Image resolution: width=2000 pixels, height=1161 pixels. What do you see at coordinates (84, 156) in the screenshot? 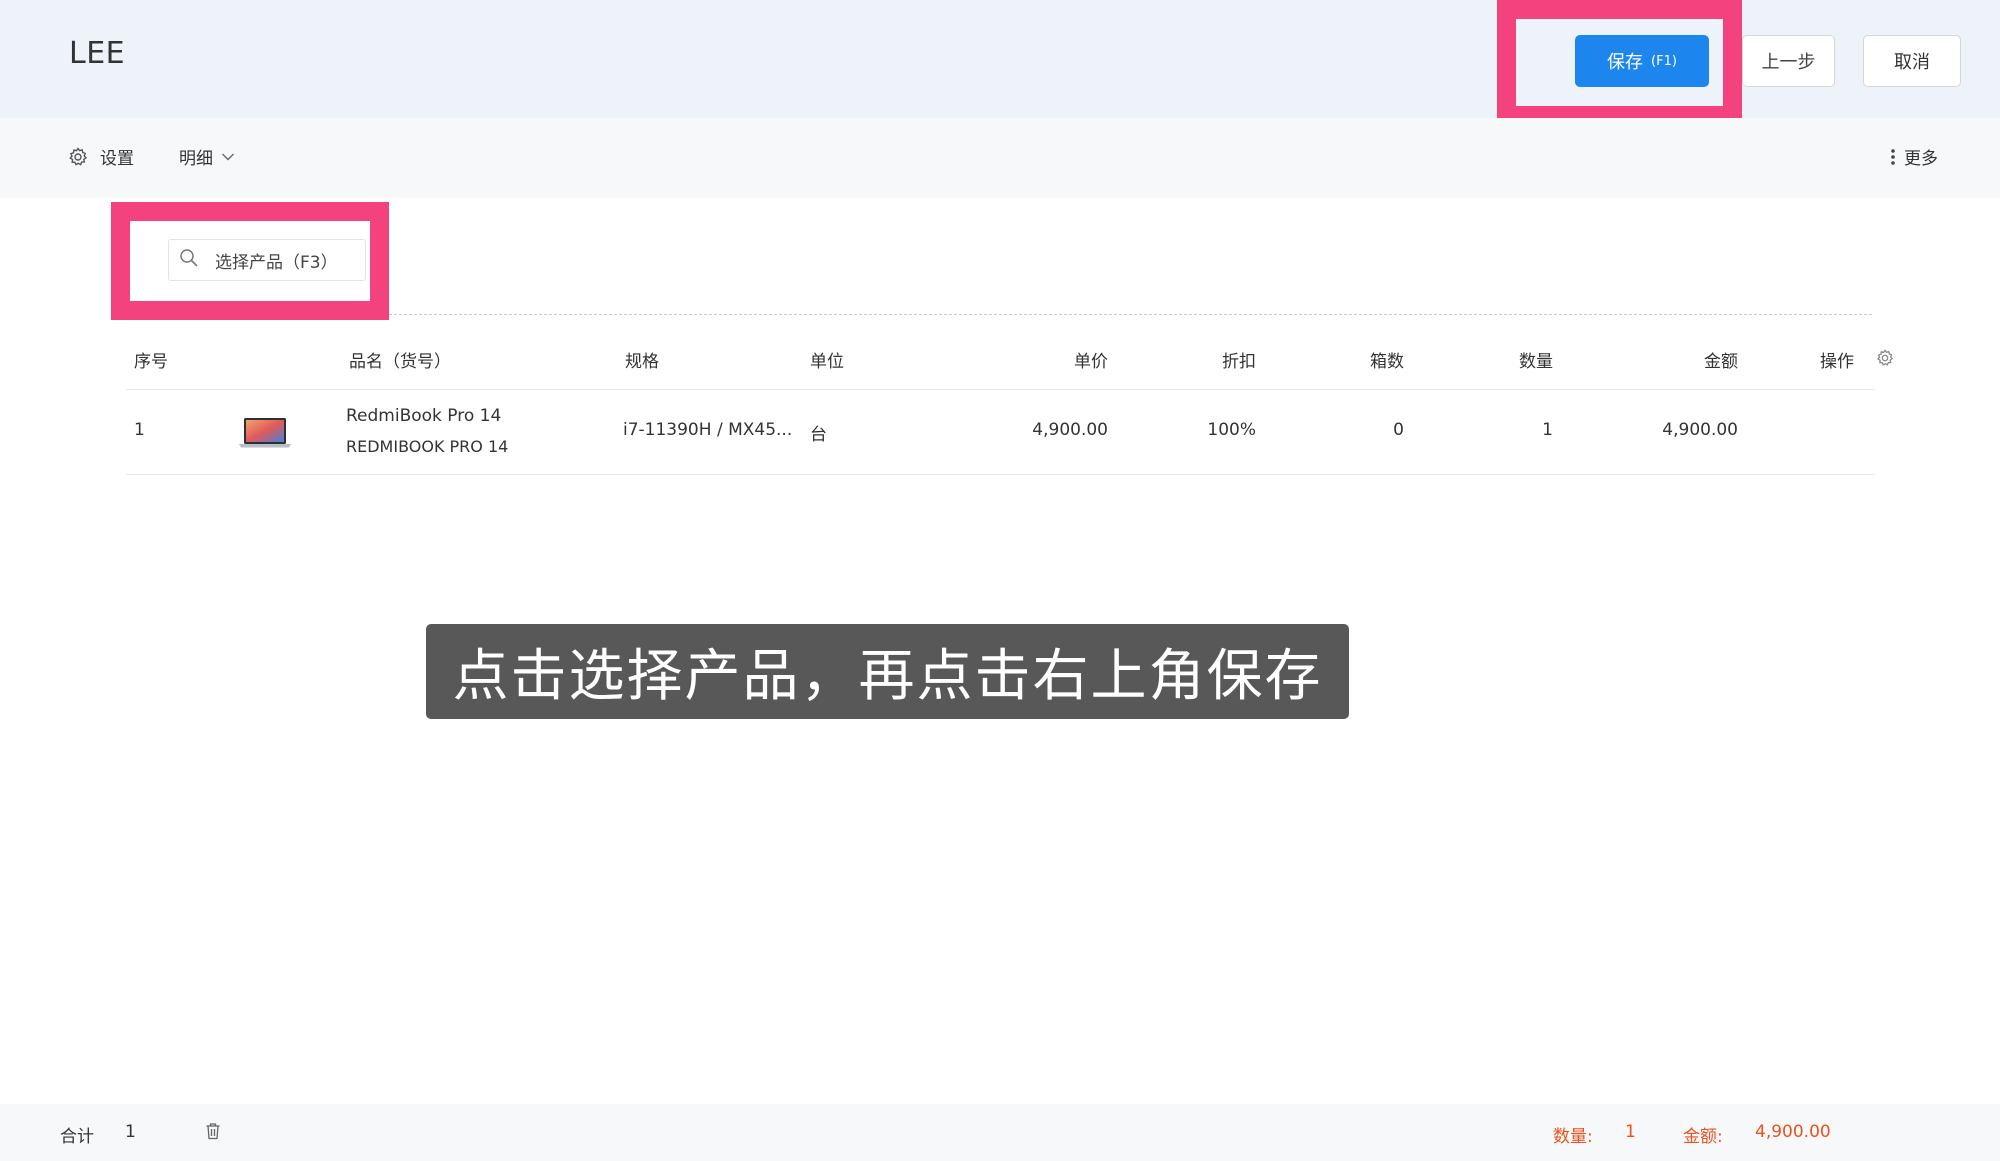
I see `gear-icon` at bounding box center [84, 156].